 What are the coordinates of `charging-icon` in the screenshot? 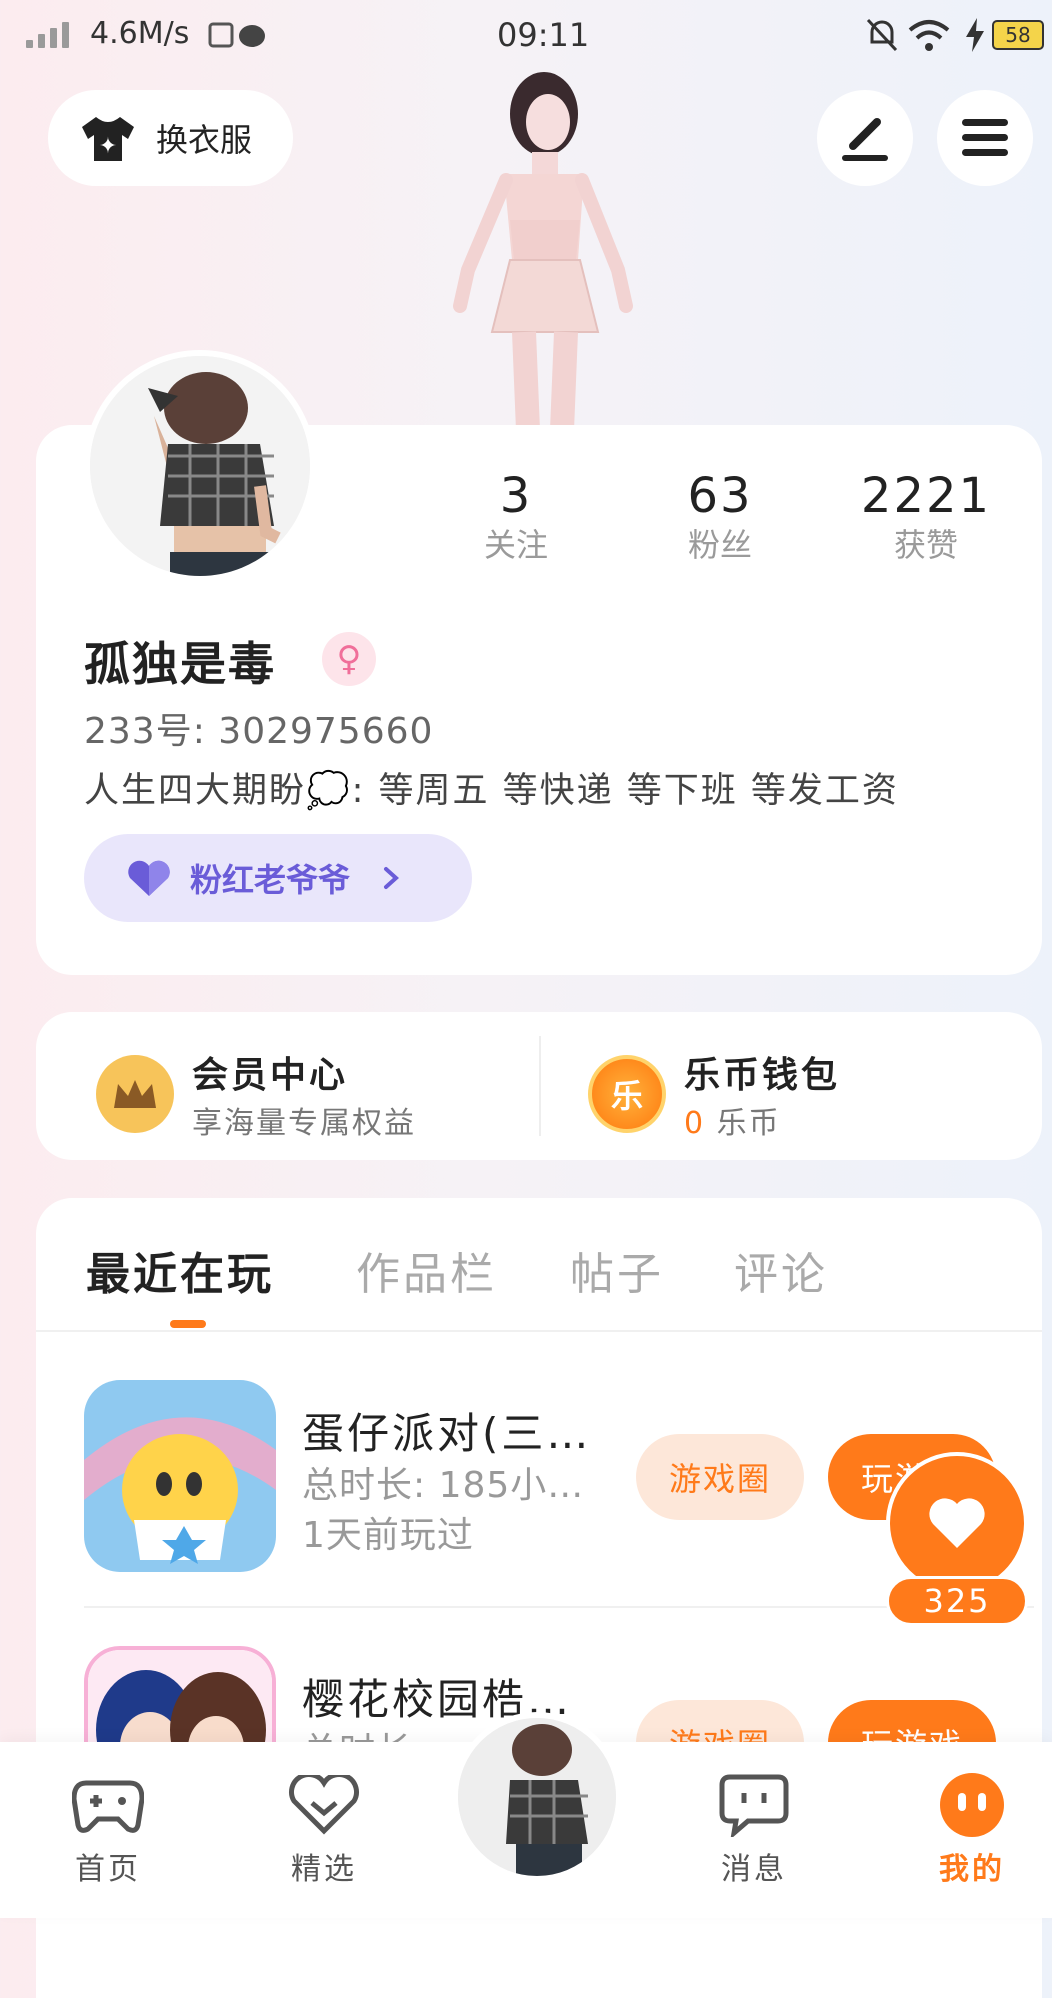 It's located at (975, 35).